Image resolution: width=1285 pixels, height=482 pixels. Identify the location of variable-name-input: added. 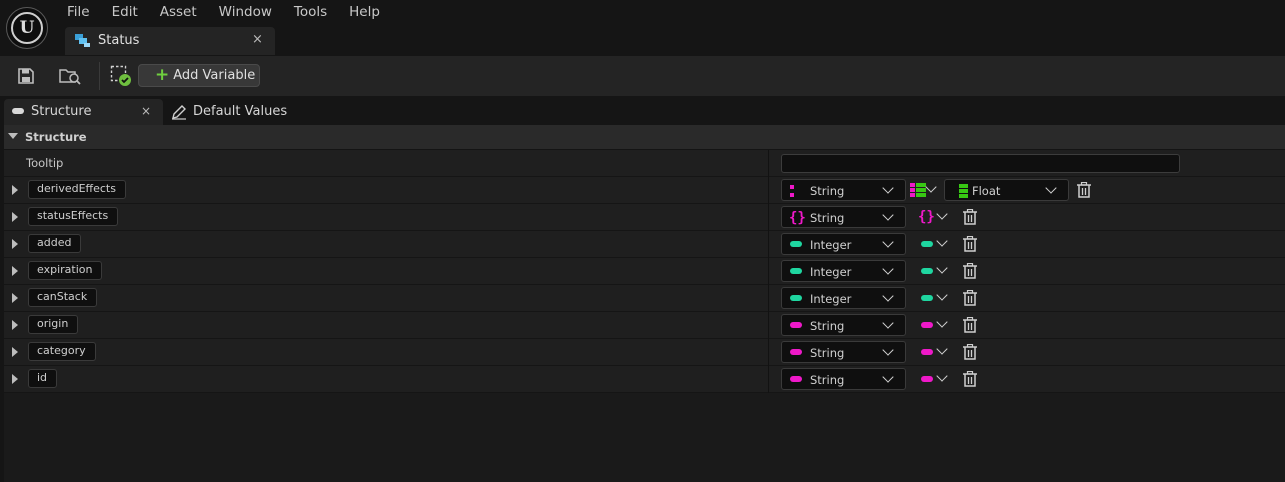
(55, 243).